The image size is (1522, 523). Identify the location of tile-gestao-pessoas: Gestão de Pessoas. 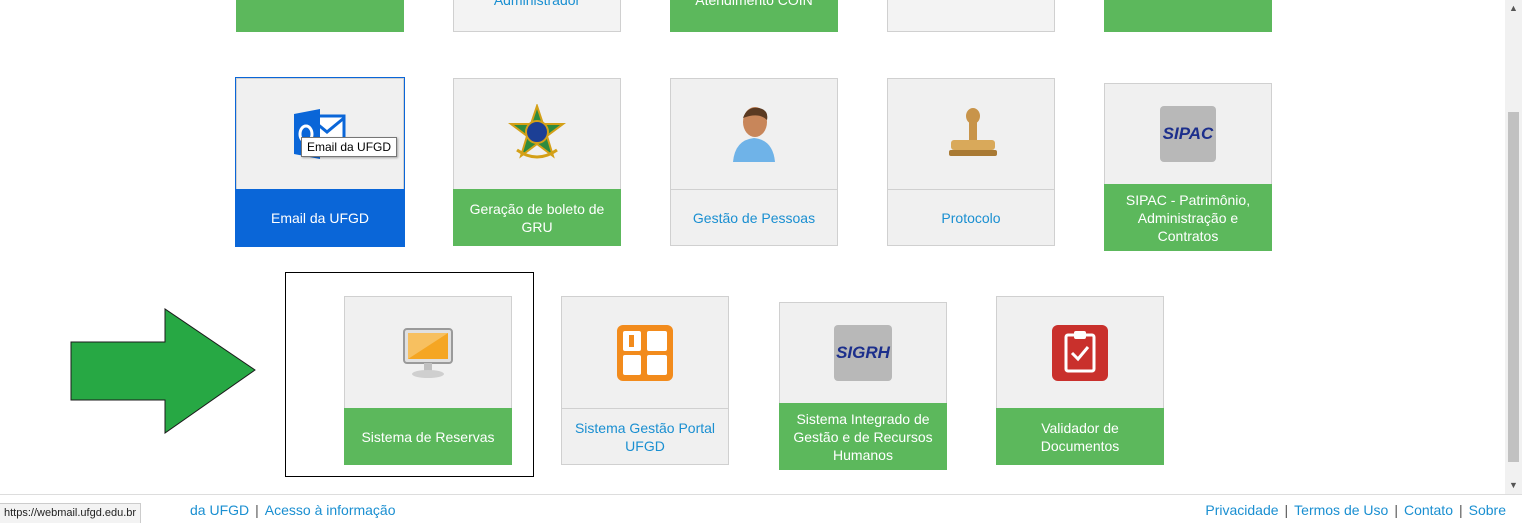
(754, 162).